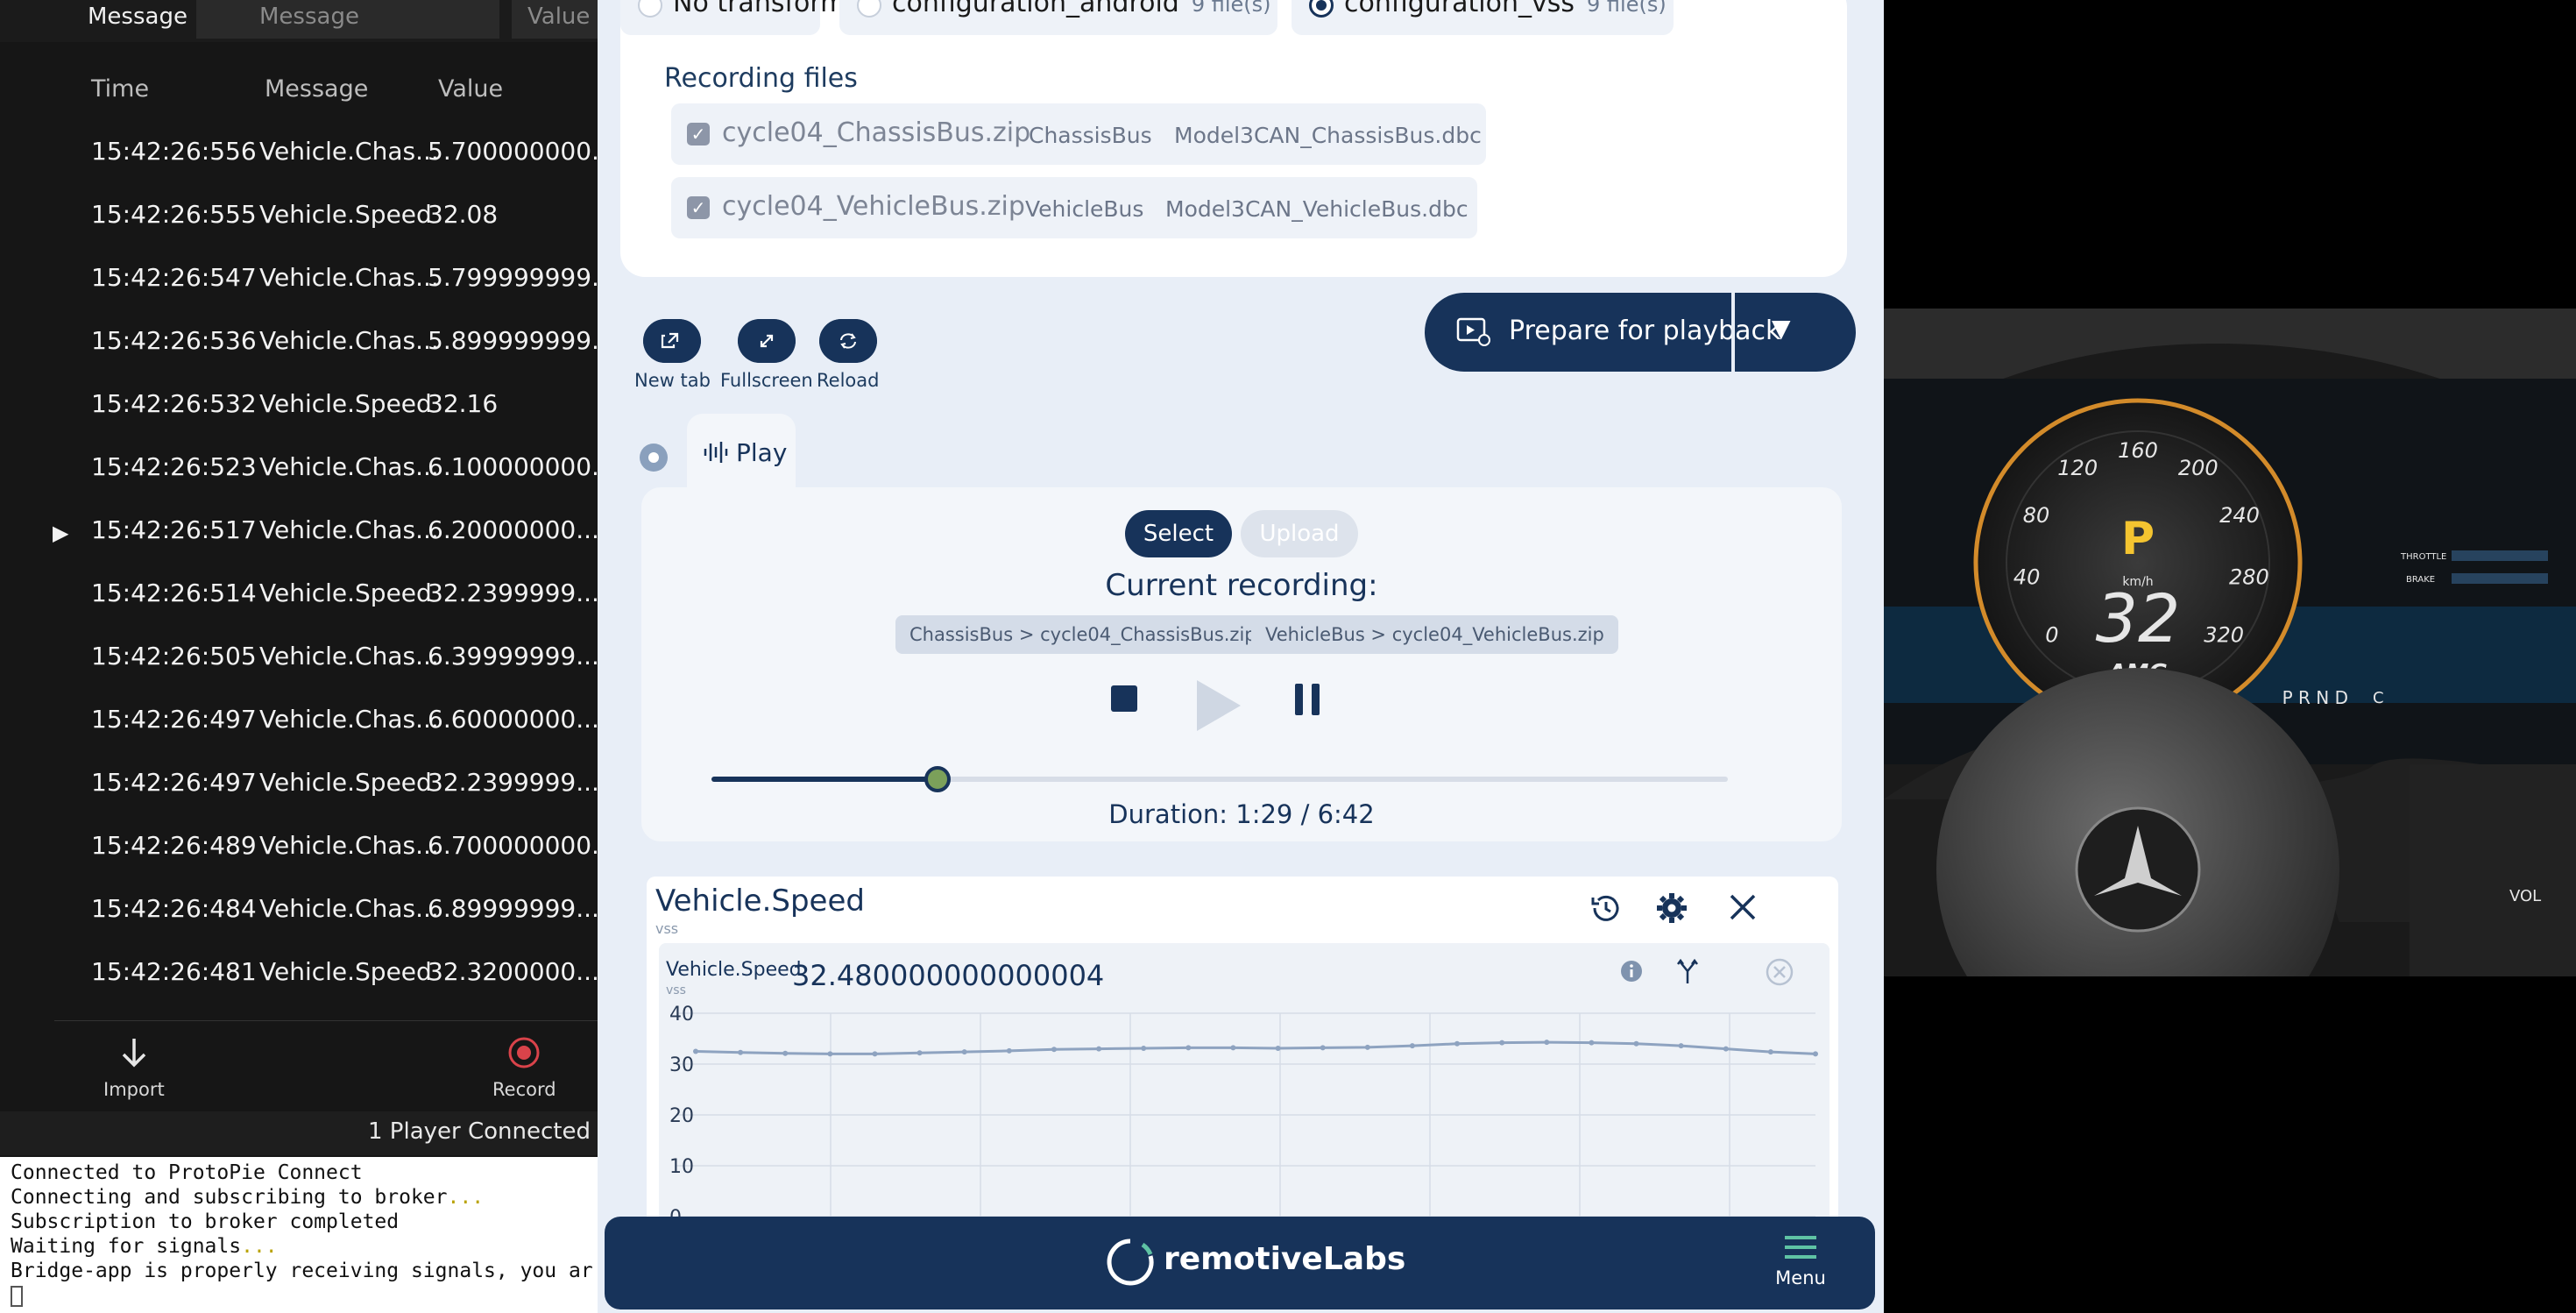  Describe the element at coordinates (1733, 332) in the screenshot. I see `button-divider` at that location.